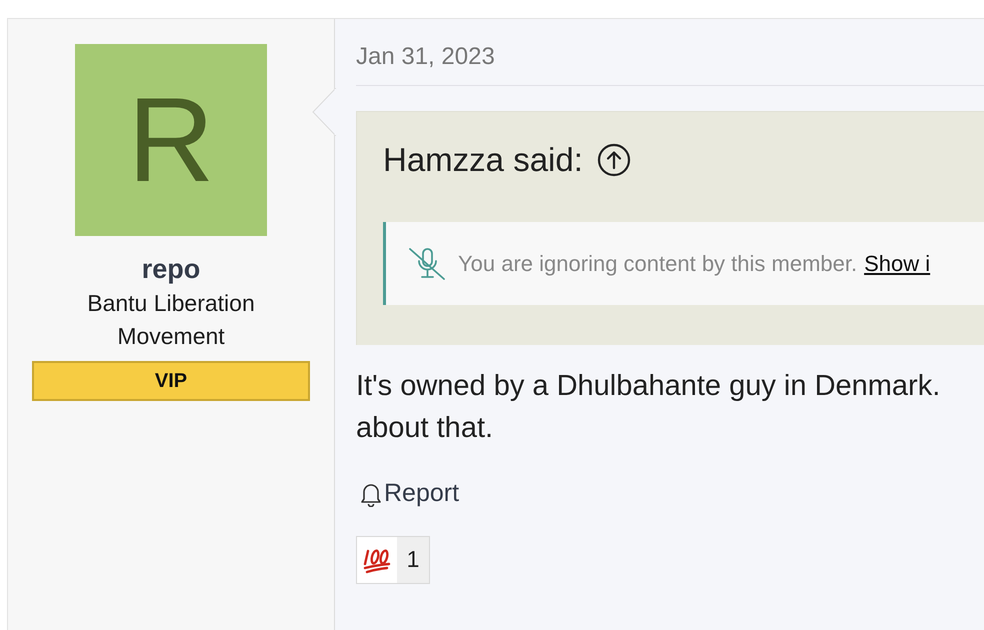  What do you see at coordinates (649, 386) in the screenshot?
I see `post-text: It's owned by a Dhulbahante guy in Denmark.` at bounding box center [649, 386].